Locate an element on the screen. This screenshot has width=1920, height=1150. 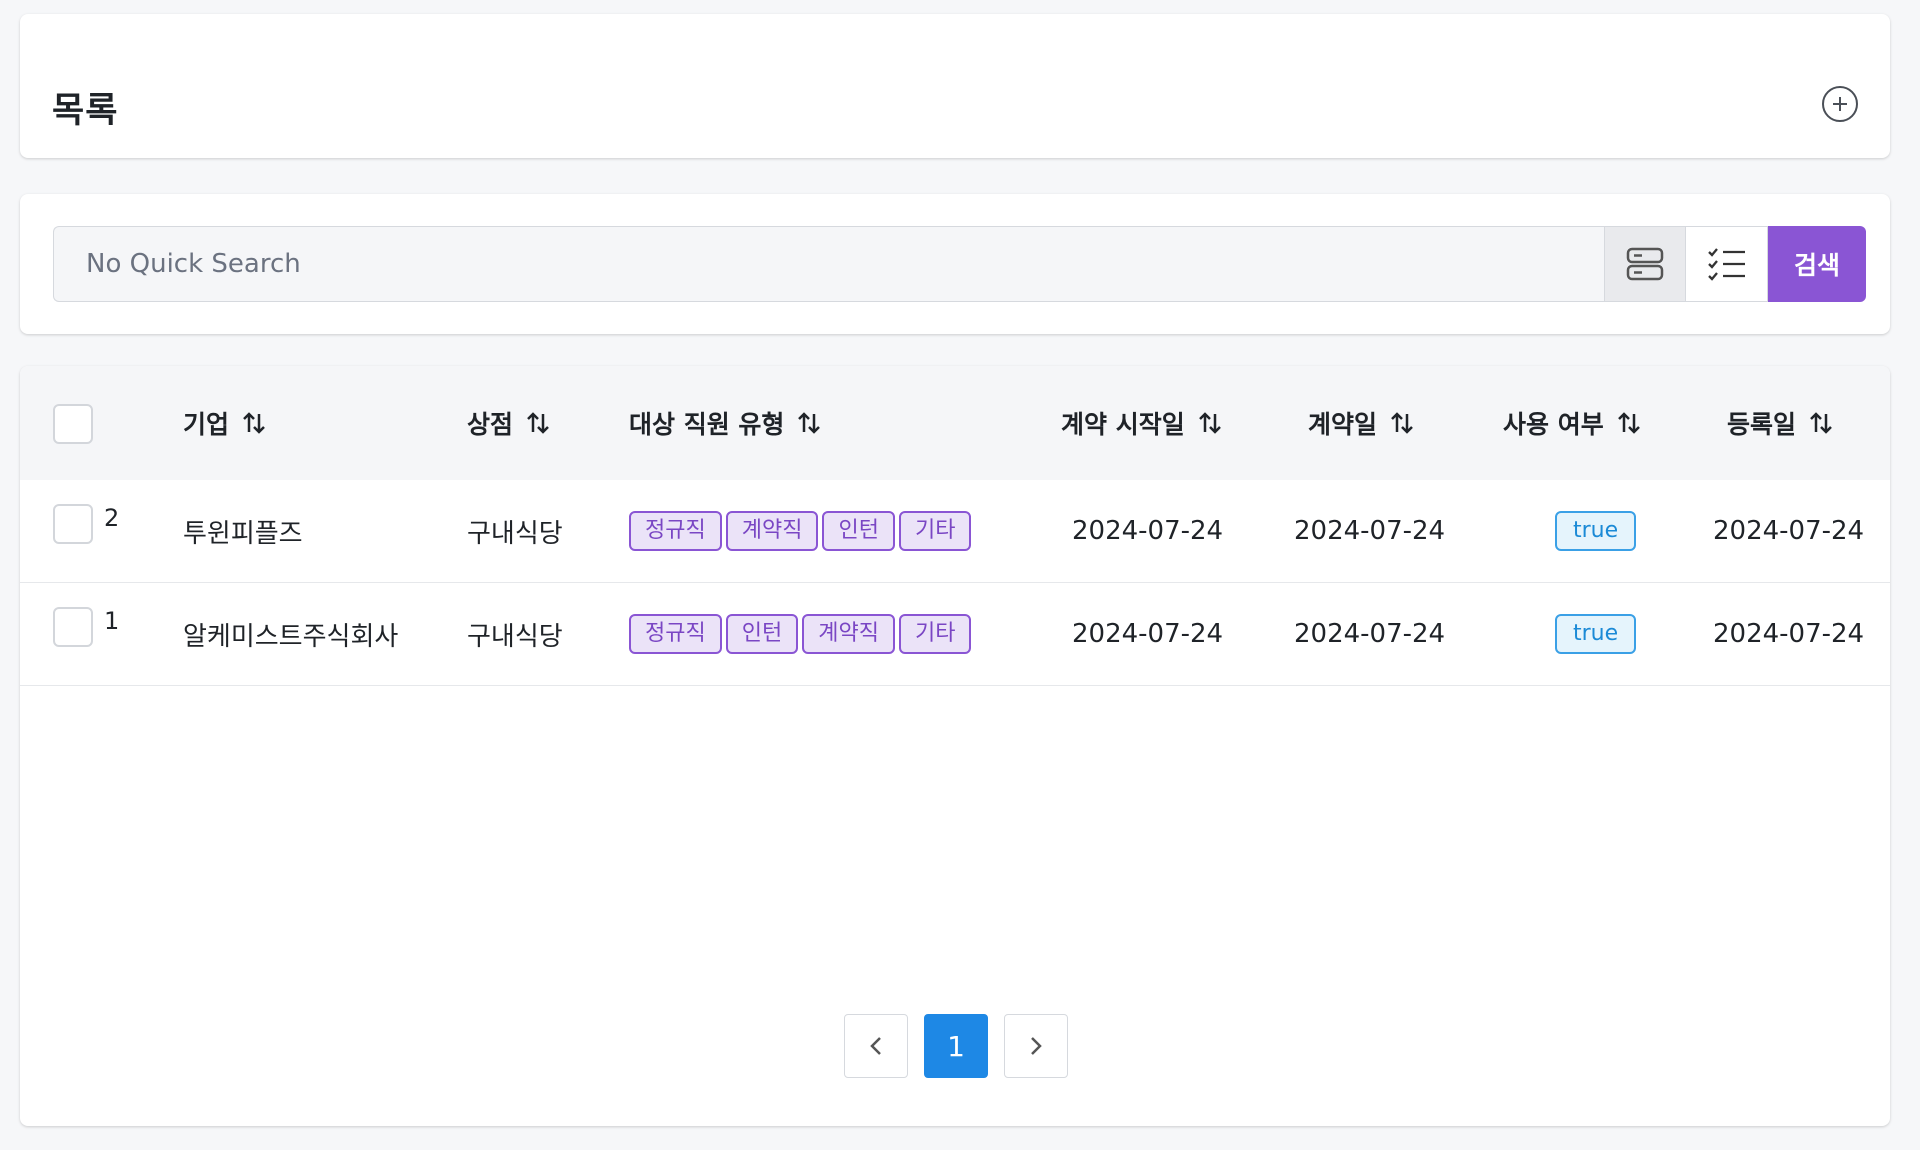
cell-company: 알케미스트주식회사 is located at coordinates (291, 636).